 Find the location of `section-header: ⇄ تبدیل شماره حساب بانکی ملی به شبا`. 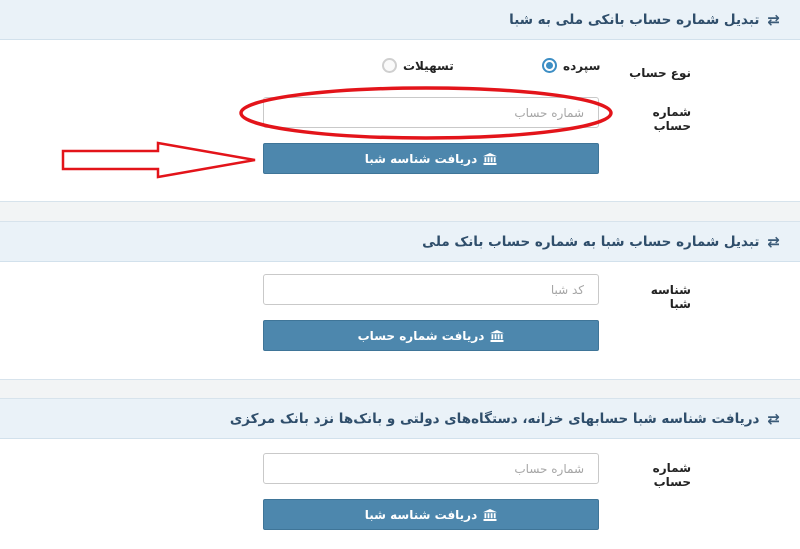

section-header: ⇄ تبدیل شماره حساب بانکی ملی به شبا is located at coordinates (400, 20).